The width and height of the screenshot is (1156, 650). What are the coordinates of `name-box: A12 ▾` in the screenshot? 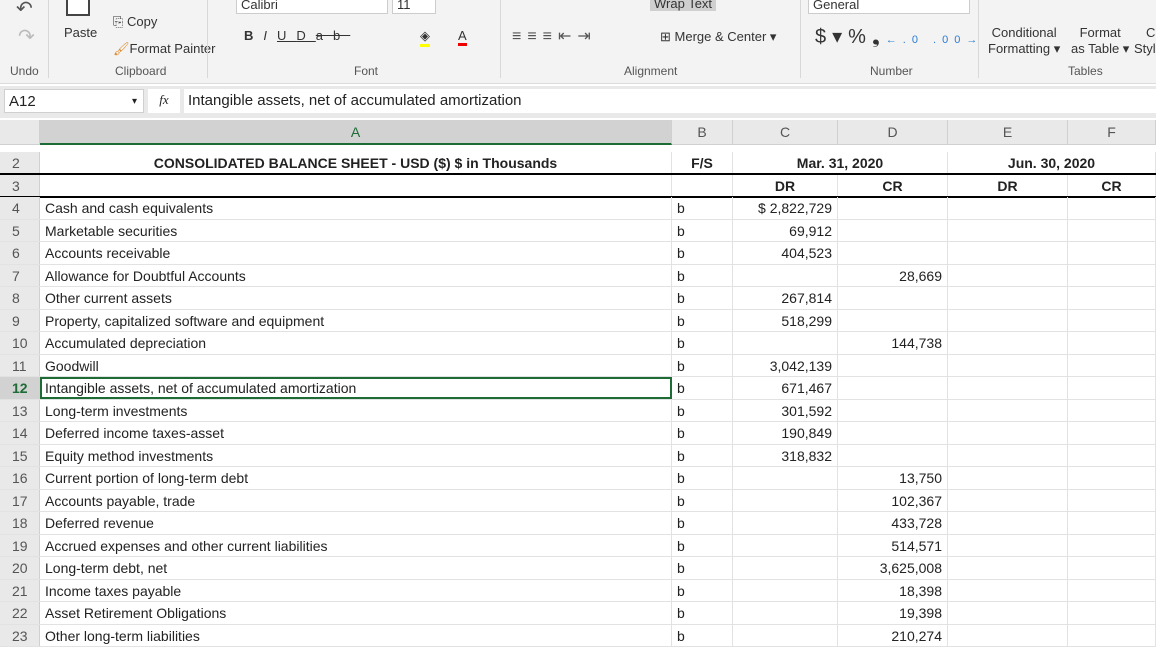 It's located at (74, 101).